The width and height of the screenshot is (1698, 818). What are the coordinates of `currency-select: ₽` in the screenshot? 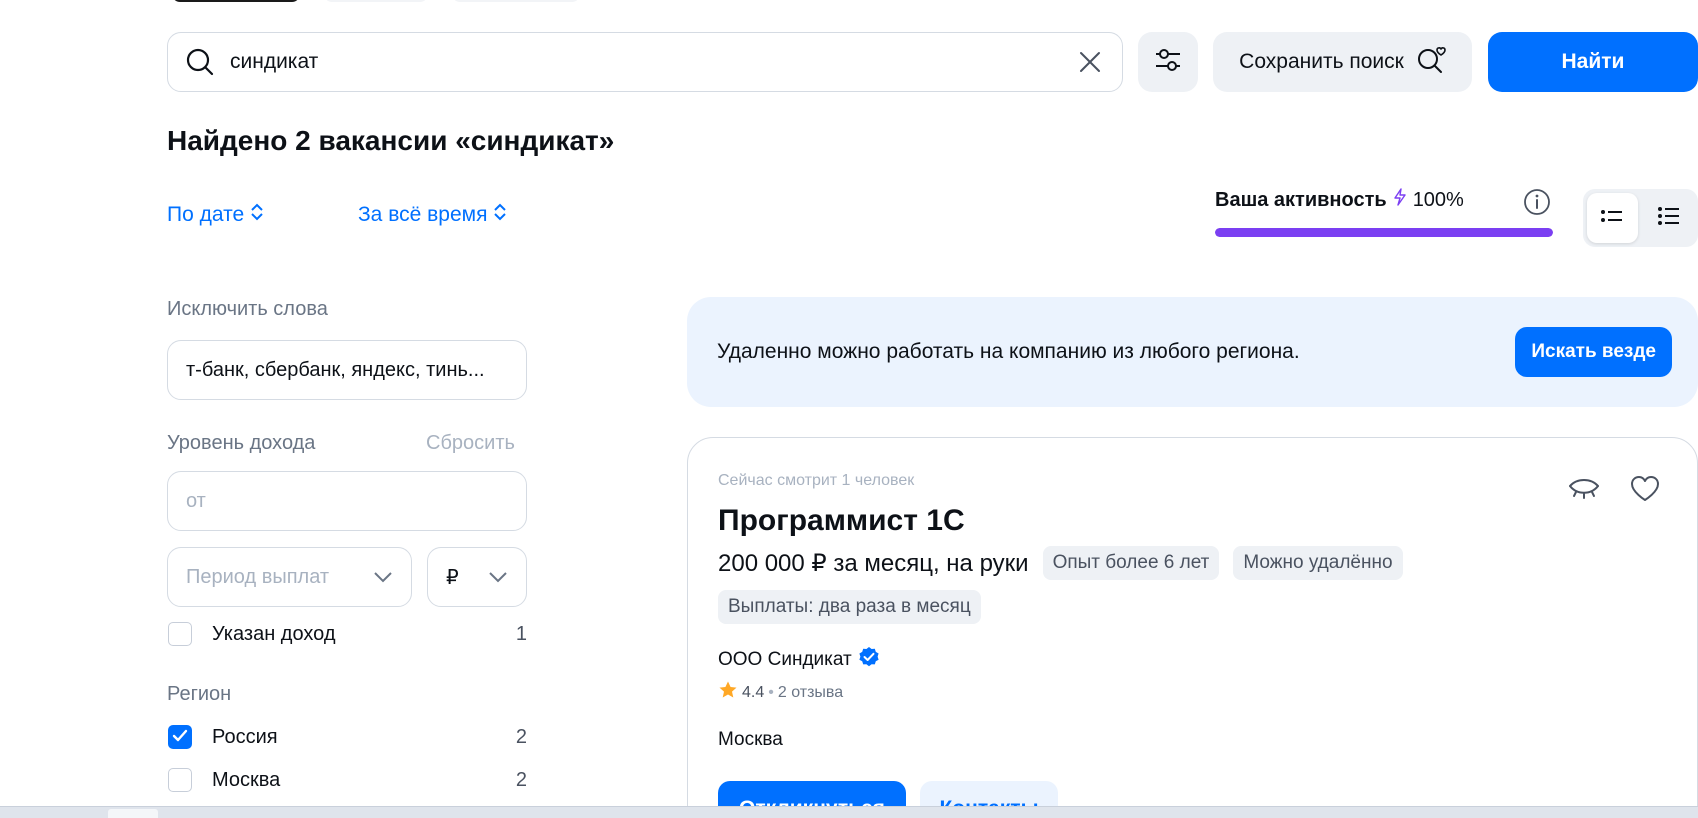 It's located at (477, 577).